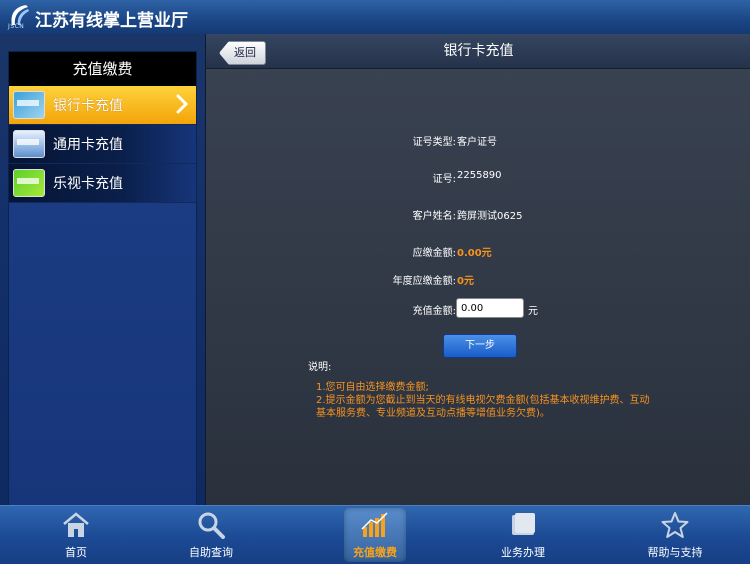 Image resolution: width=750 pixels, height=564 pixels. What do you see at coordinates (375, 17) in the screenshot?
I see `top-bar: JSCN 江苏有线掌上营业厅` at bounding box center [375, 17].